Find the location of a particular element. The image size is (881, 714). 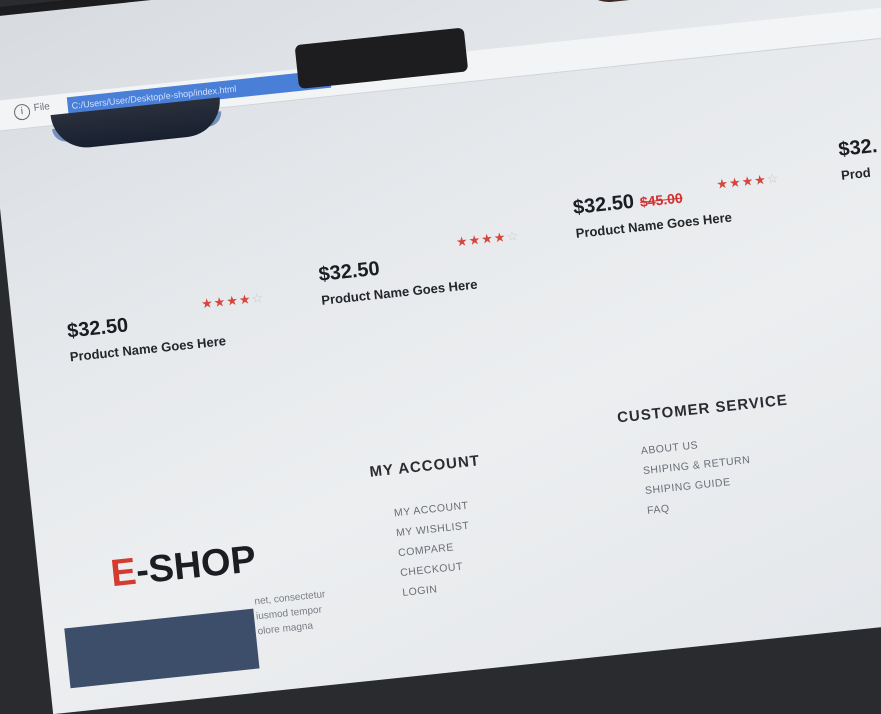

product-old-price: $45.00 is located at coordinates (661, 199).